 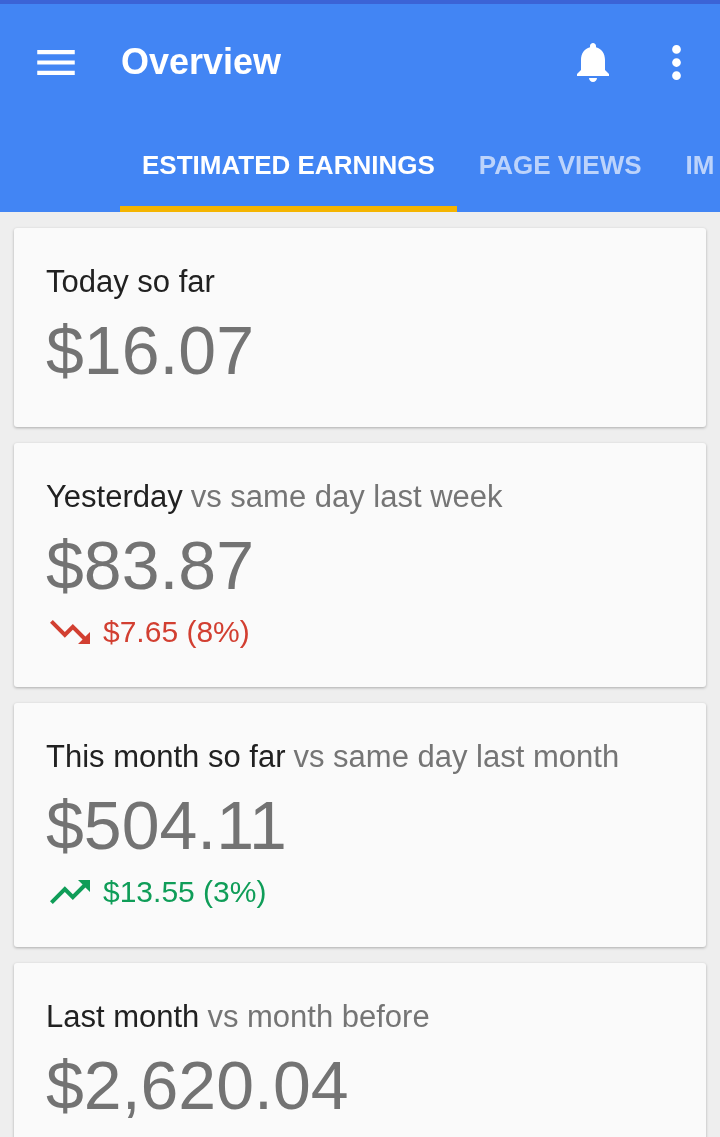 I want to click on notifications-button, so click(x=593, y=62).